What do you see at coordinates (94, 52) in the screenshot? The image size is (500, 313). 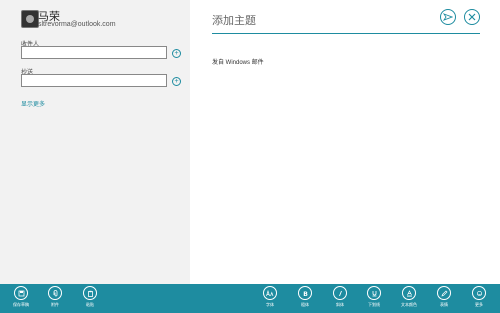 I see `to-input` at bounding box center [94, 52].